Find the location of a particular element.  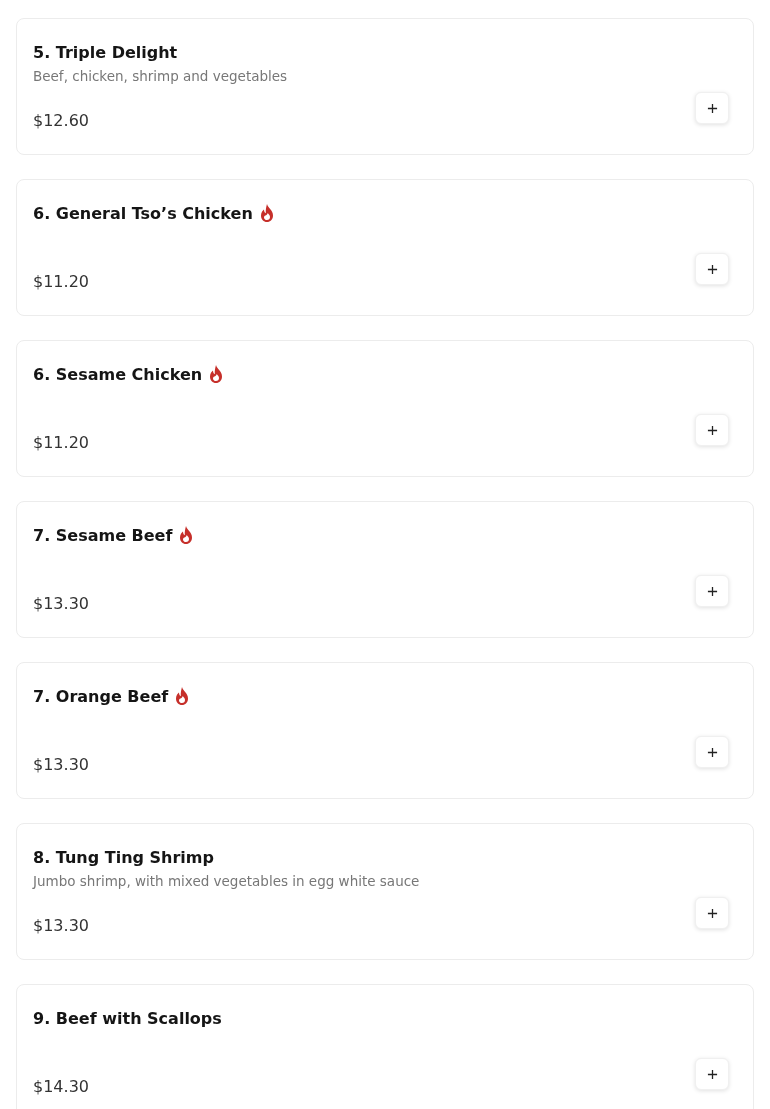

item-name: 7. Orange Beef is located at coordinates (101, 696).